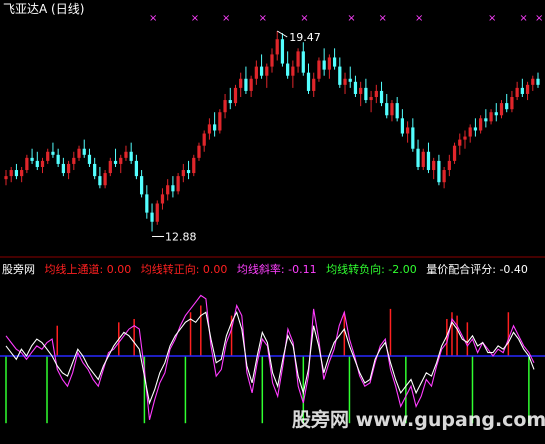 This screenshot has width=545, height=444. I want to click on high-price-label: 19.47, so click(305, 37).